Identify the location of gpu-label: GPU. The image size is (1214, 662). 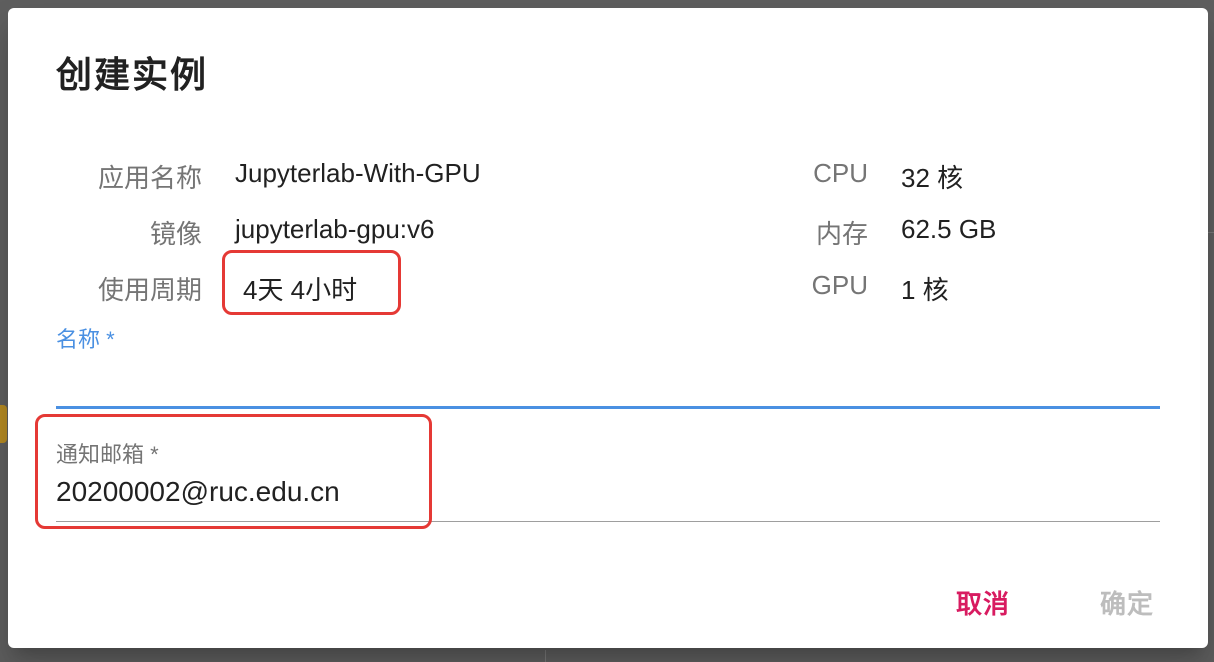
(839, 285).